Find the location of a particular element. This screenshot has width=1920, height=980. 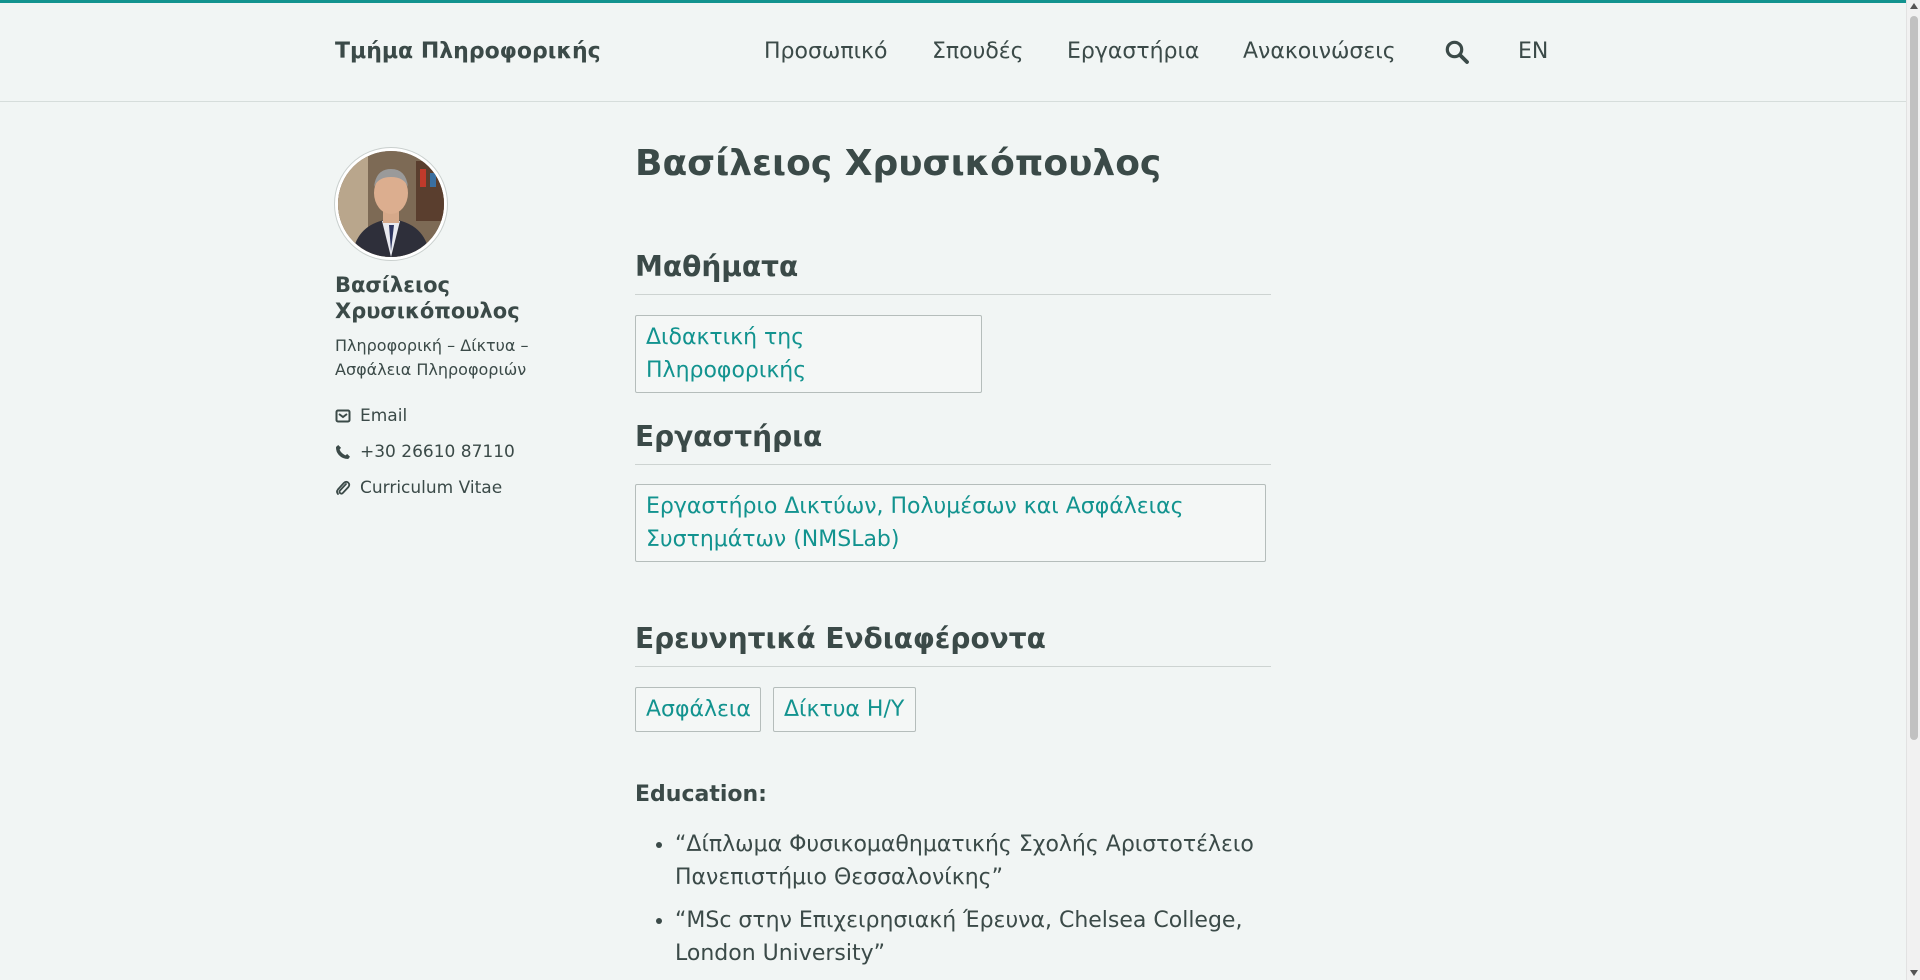

avatar is located at coordinates (391, 204).